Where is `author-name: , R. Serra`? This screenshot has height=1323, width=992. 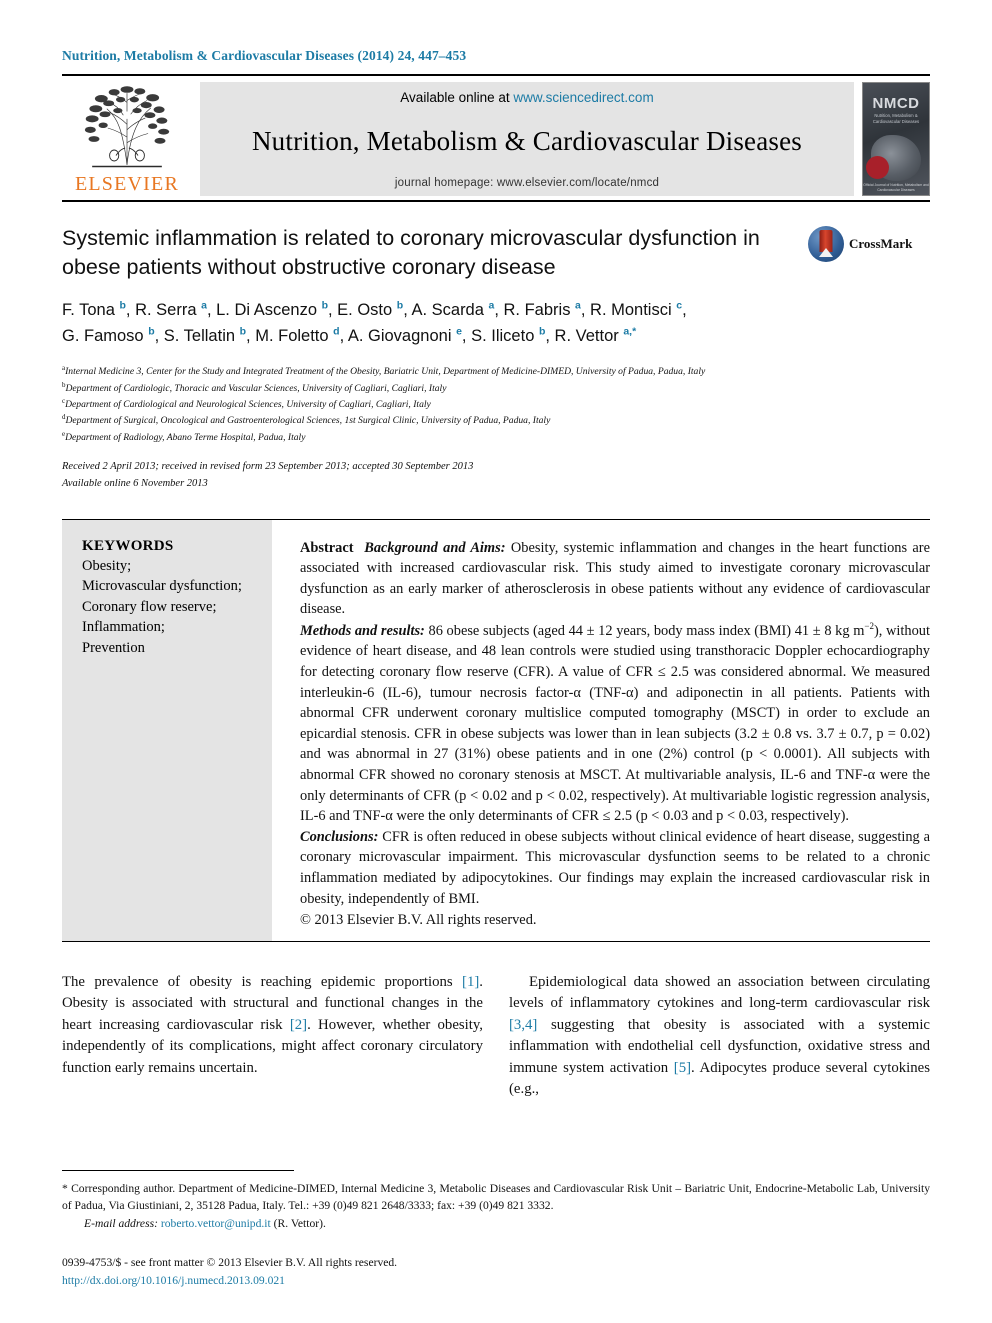
author-name: , R. Serra is located at coordinates (163, 310).